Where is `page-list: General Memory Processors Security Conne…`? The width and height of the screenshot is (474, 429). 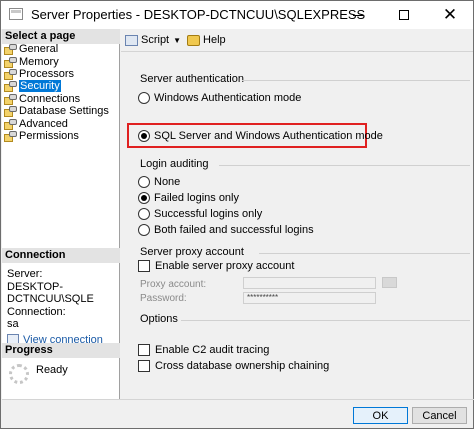 page-list: General Memory Processors Security Conne… is located at coordinates (61, 92).